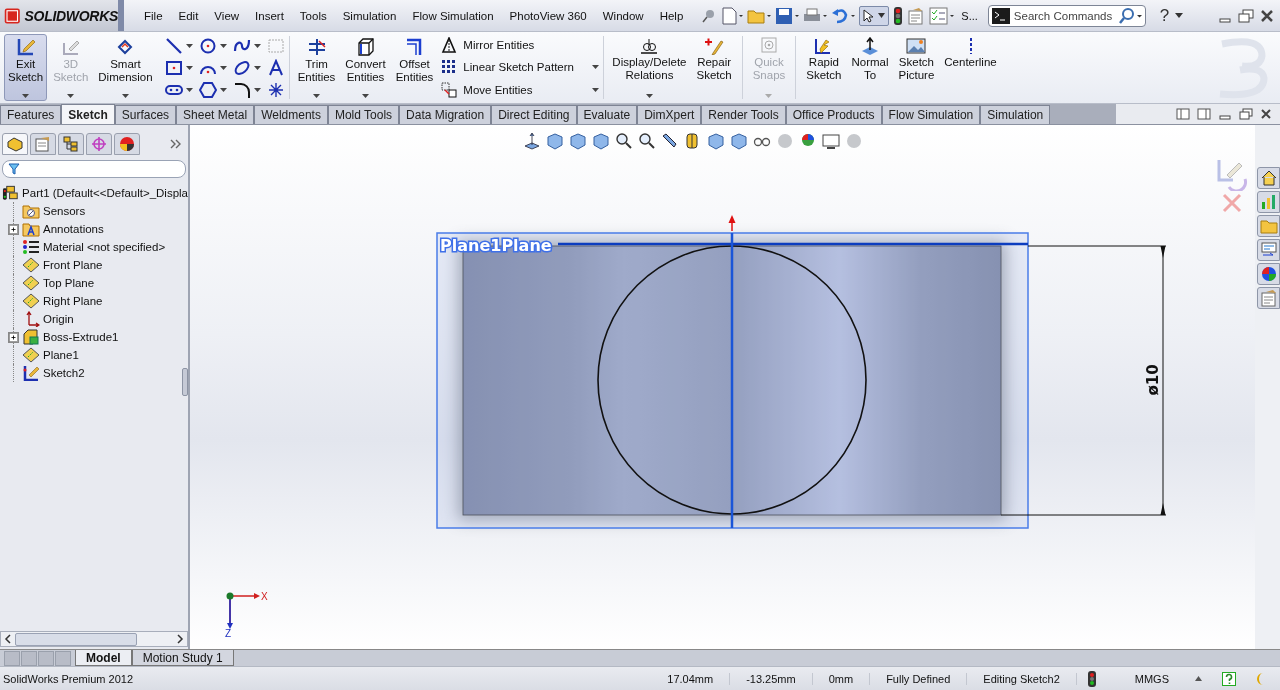 This screenshot has height=690, width=1280. Describe the element at coordinates (833, 114) in the screenshot. I see `tab: Office Products` at that location.